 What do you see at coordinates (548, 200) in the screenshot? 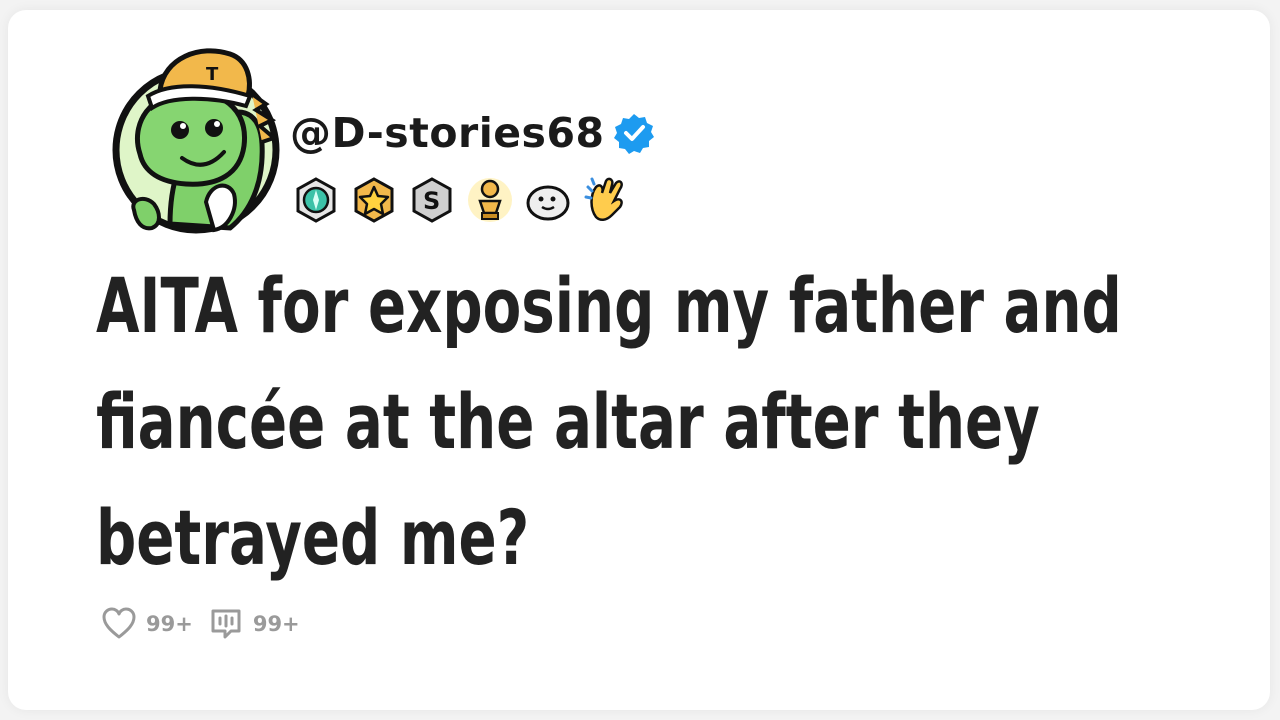
I see `seal-award-icon` at bounding box center [548, 200].